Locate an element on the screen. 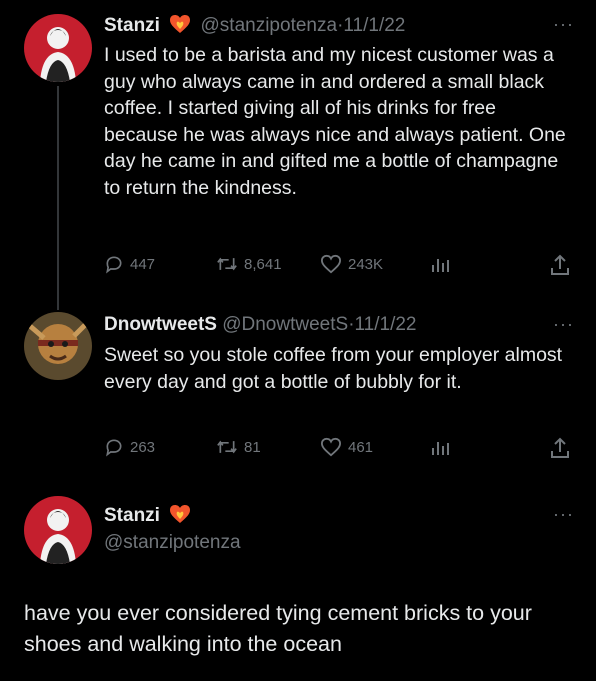  reply-button: 263 is located at coordinates (129, 447).